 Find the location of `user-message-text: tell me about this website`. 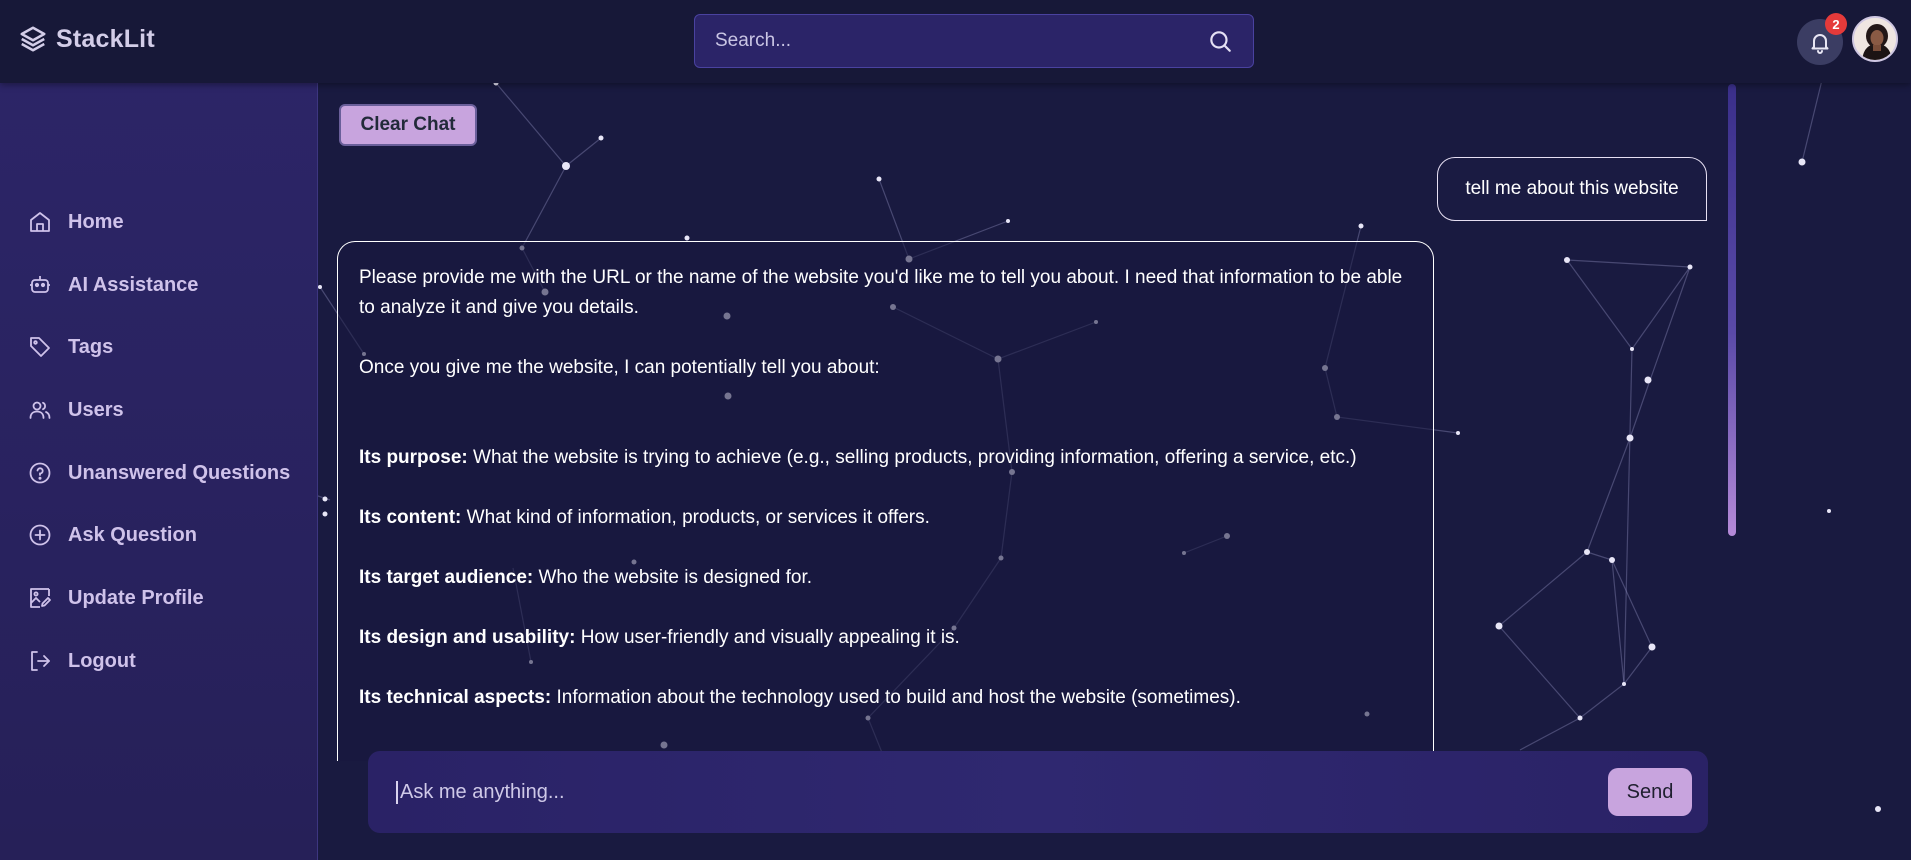

user-message-text: tell me about this website is located at coordinates (1572, 188).